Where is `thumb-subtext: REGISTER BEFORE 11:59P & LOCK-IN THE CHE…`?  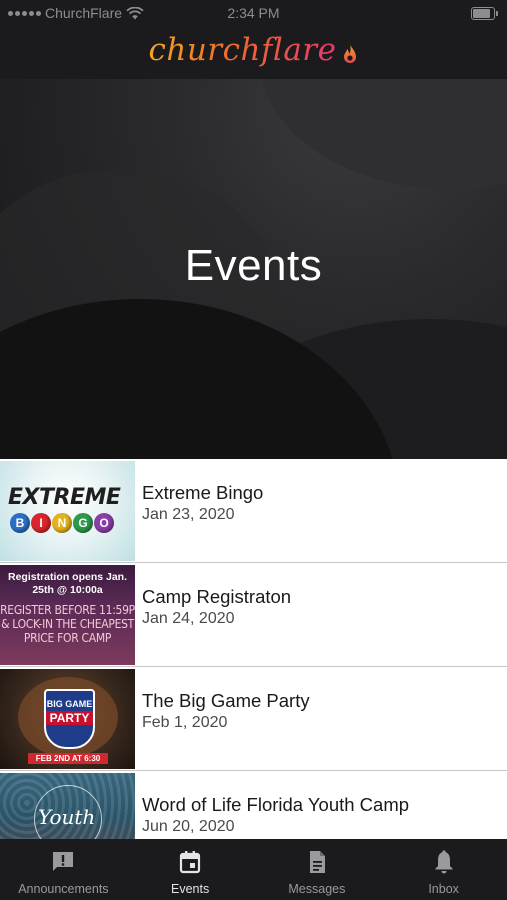
thumb-subtext: REGISTER BEFORE 11:59P & LOCK-IN THE CHE… is located at coordinates (67, 624).